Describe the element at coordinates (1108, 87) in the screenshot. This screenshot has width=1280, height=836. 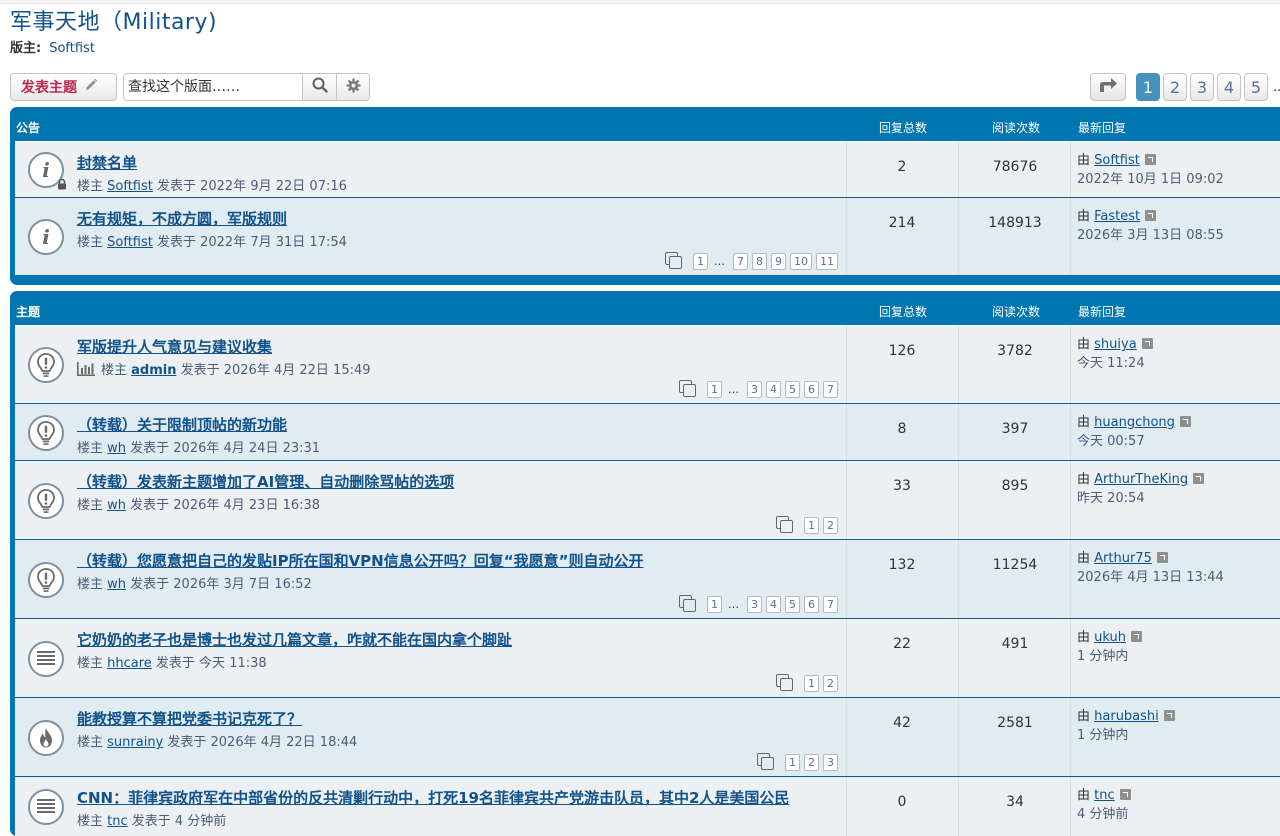
I see `jump-to-page-button` at that location.